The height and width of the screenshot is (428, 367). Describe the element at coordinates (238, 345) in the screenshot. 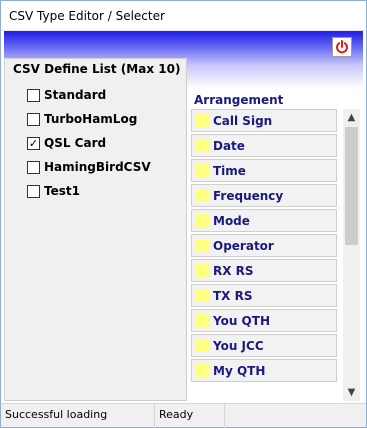

I see `arrangement-item-label: You JCC` at that location.